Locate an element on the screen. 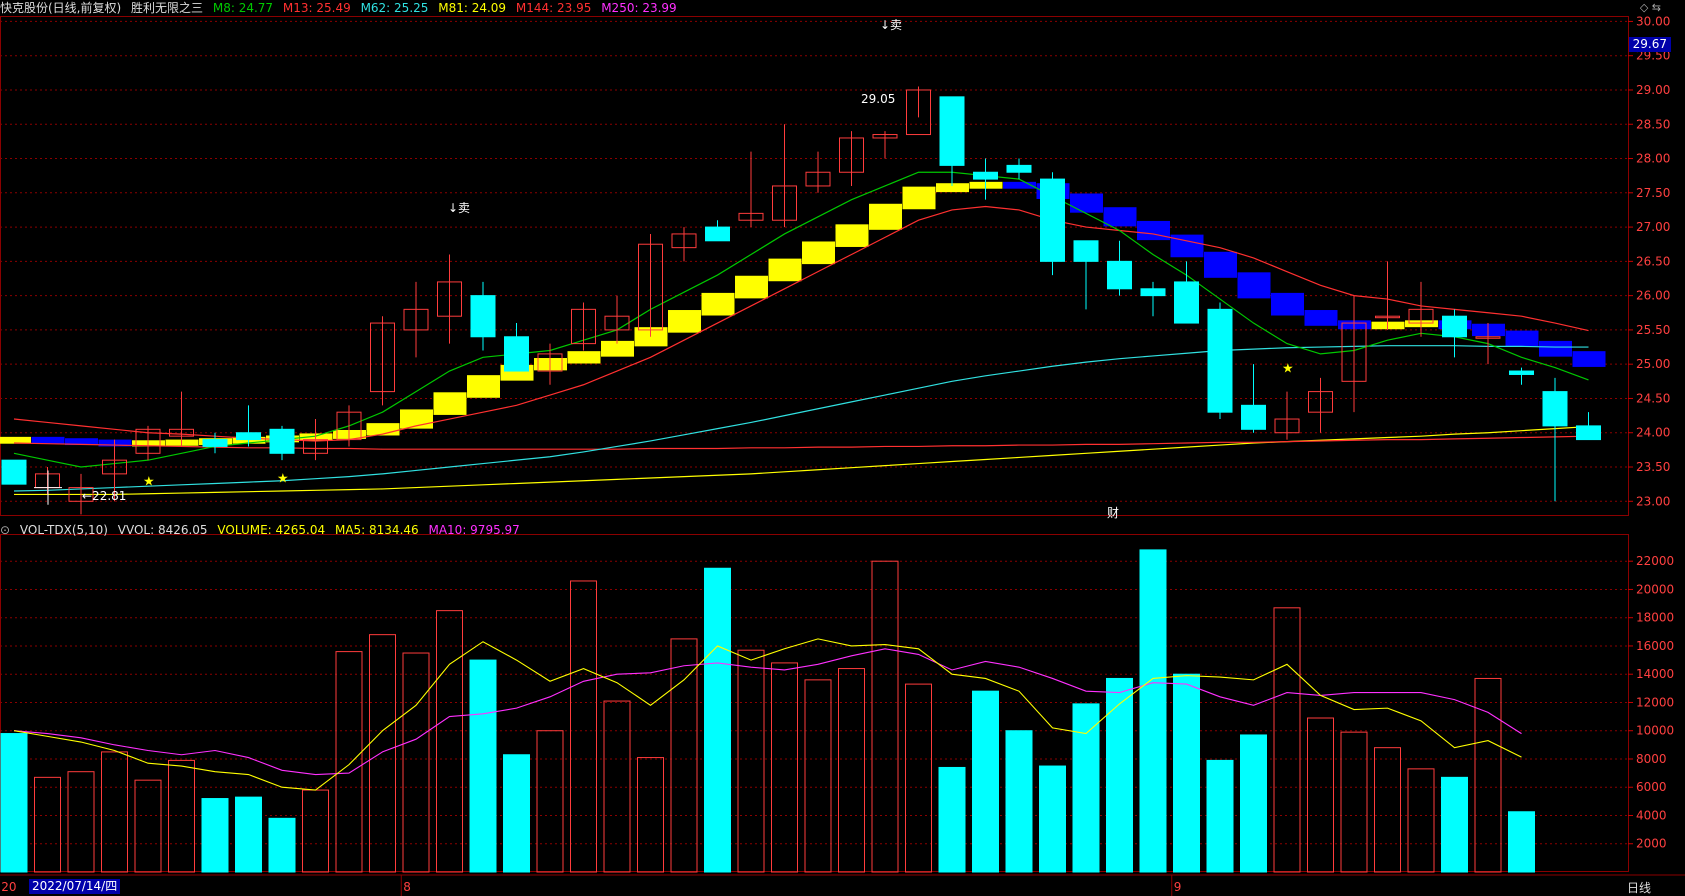 The width and height of the screenshot is (1685, 896). price-tick-label: 25.00 is located at coordinates (1653, 364).